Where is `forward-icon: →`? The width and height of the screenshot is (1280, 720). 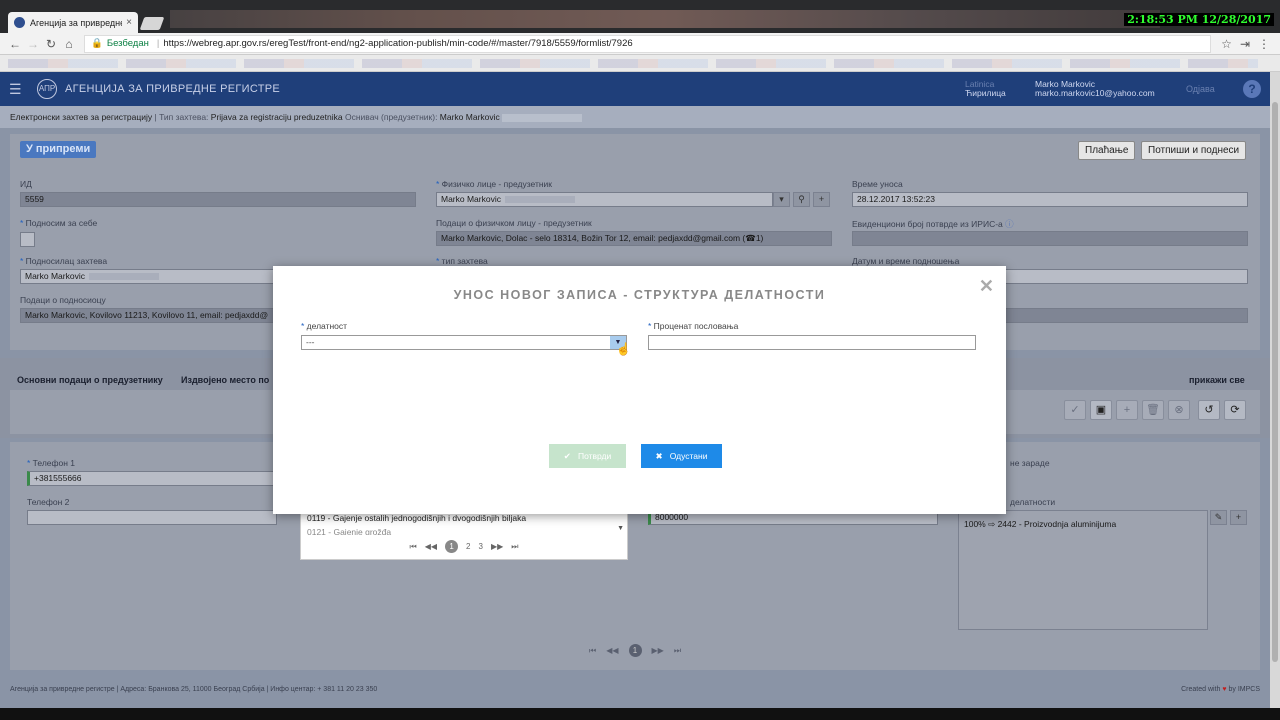
forward-icon: → is located at coordinates (33, 44).